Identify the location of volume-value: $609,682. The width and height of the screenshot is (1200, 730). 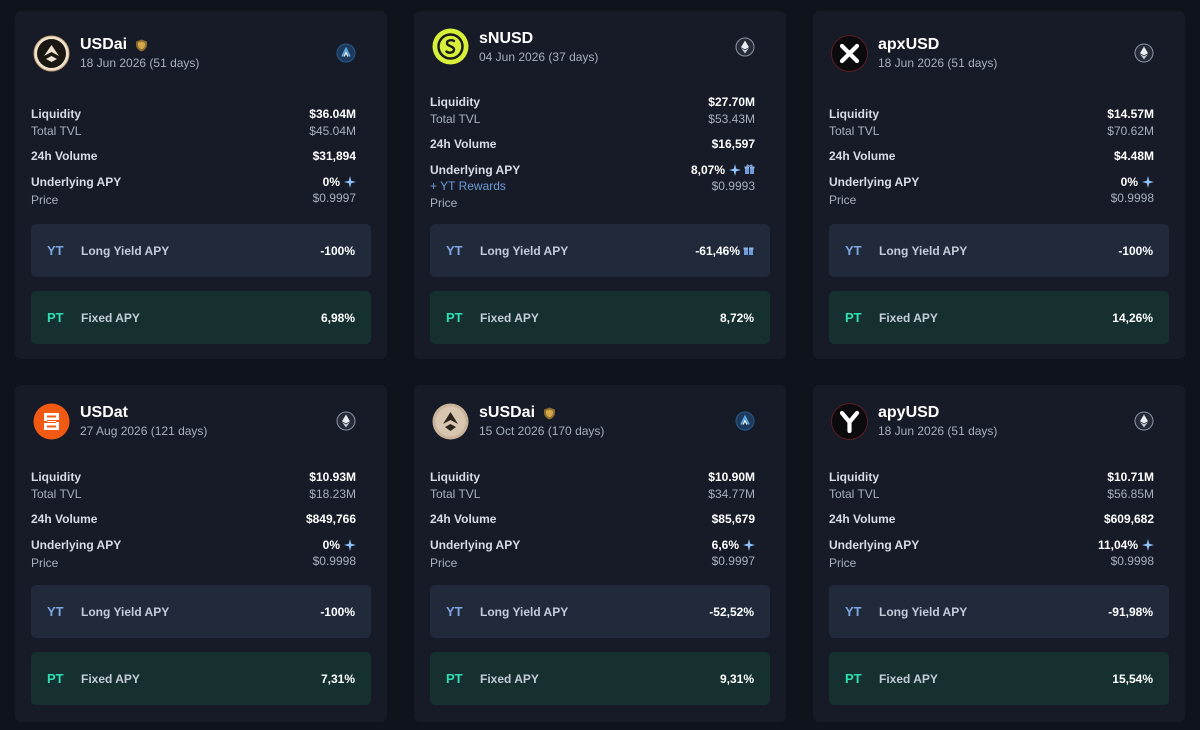
(1128, 519).